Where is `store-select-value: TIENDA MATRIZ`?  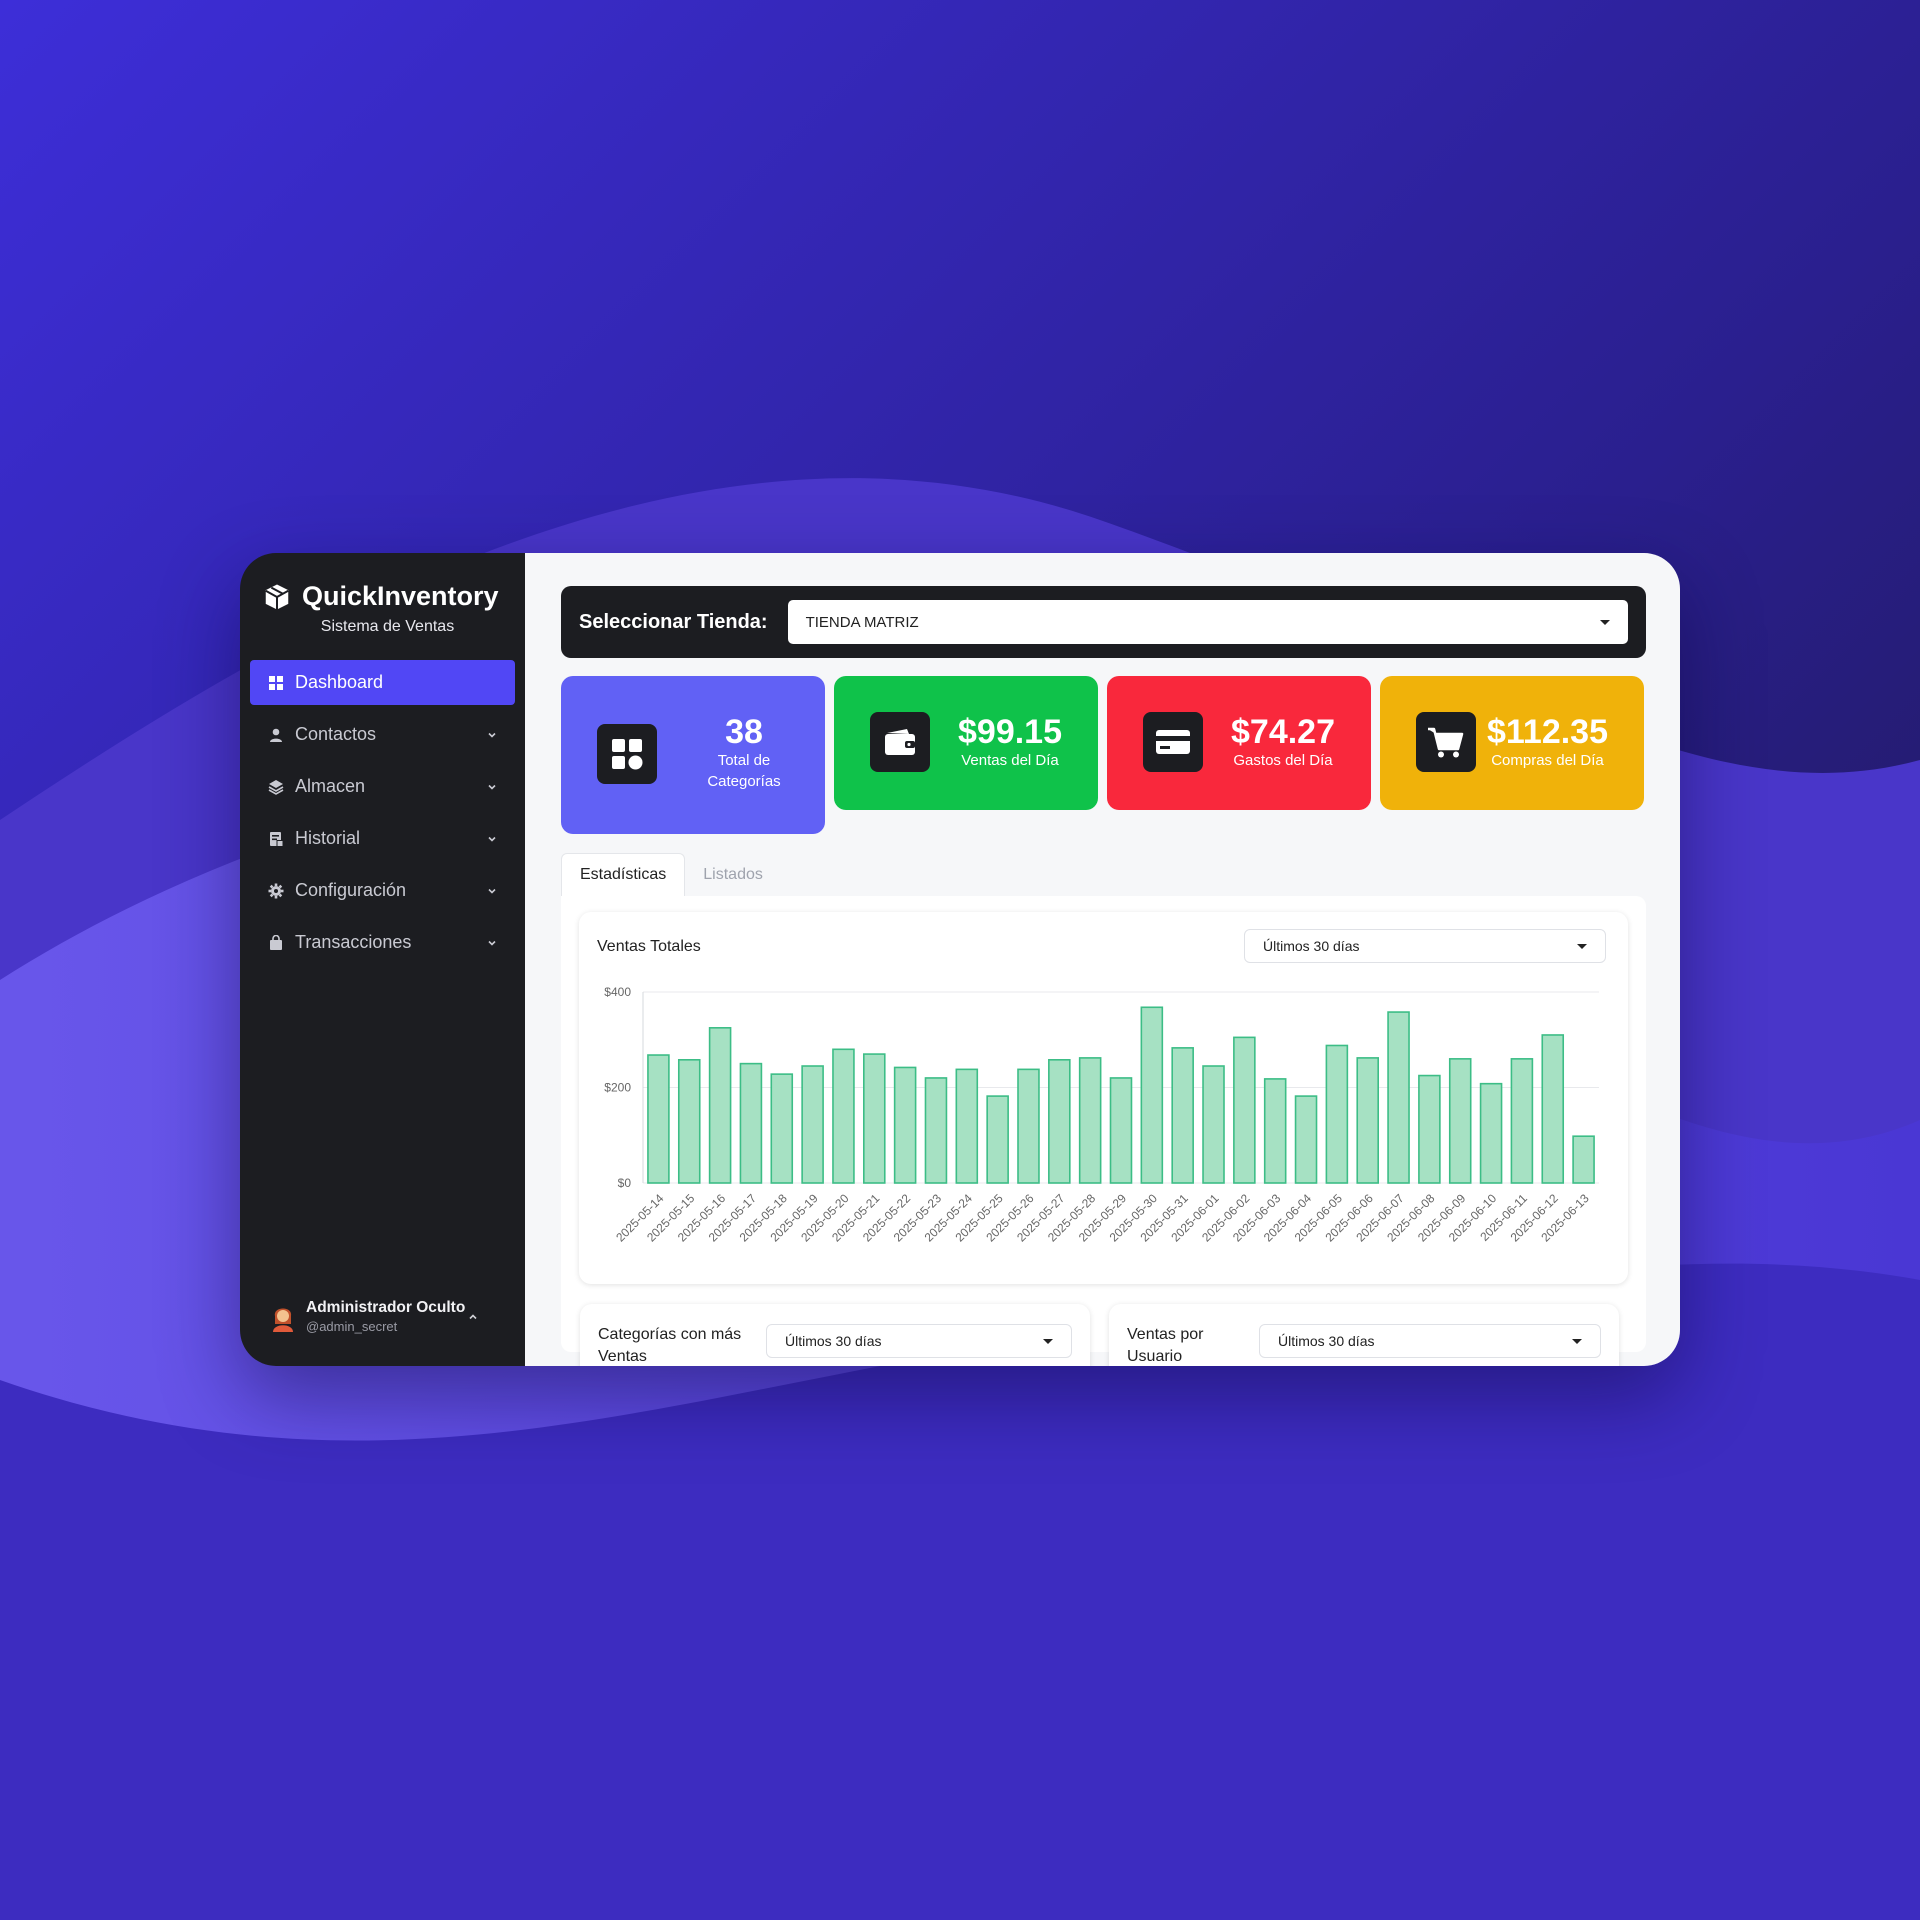 store-select-value: TIENDA MATRIZ is located at coordinates (862, 622).